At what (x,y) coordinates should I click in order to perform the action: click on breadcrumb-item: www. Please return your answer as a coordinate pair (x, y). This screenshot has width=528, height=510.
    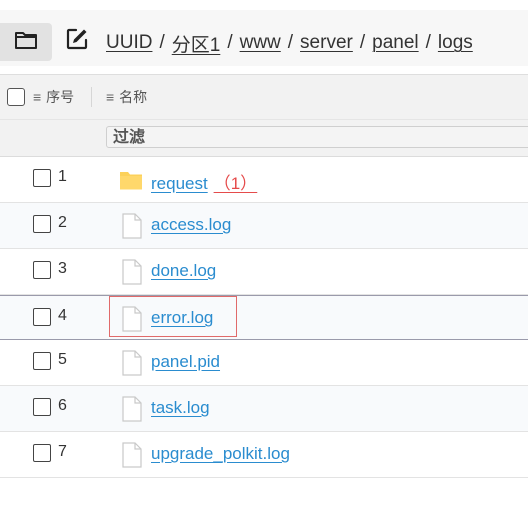
    Looking at the image, I should click on (260, 43).